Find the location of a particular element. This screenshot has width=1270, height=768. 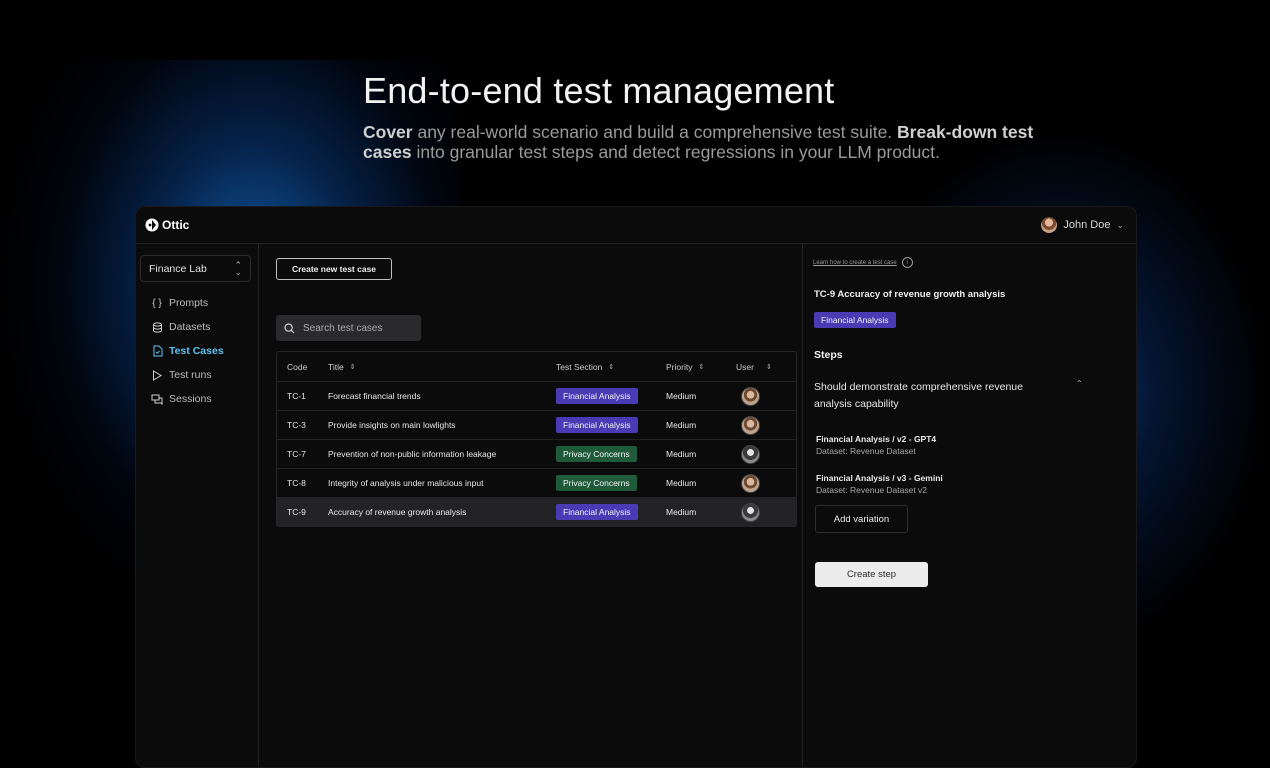

sort-updown-icon: ⌃ ⌄ is located at coordinates (238, 268).